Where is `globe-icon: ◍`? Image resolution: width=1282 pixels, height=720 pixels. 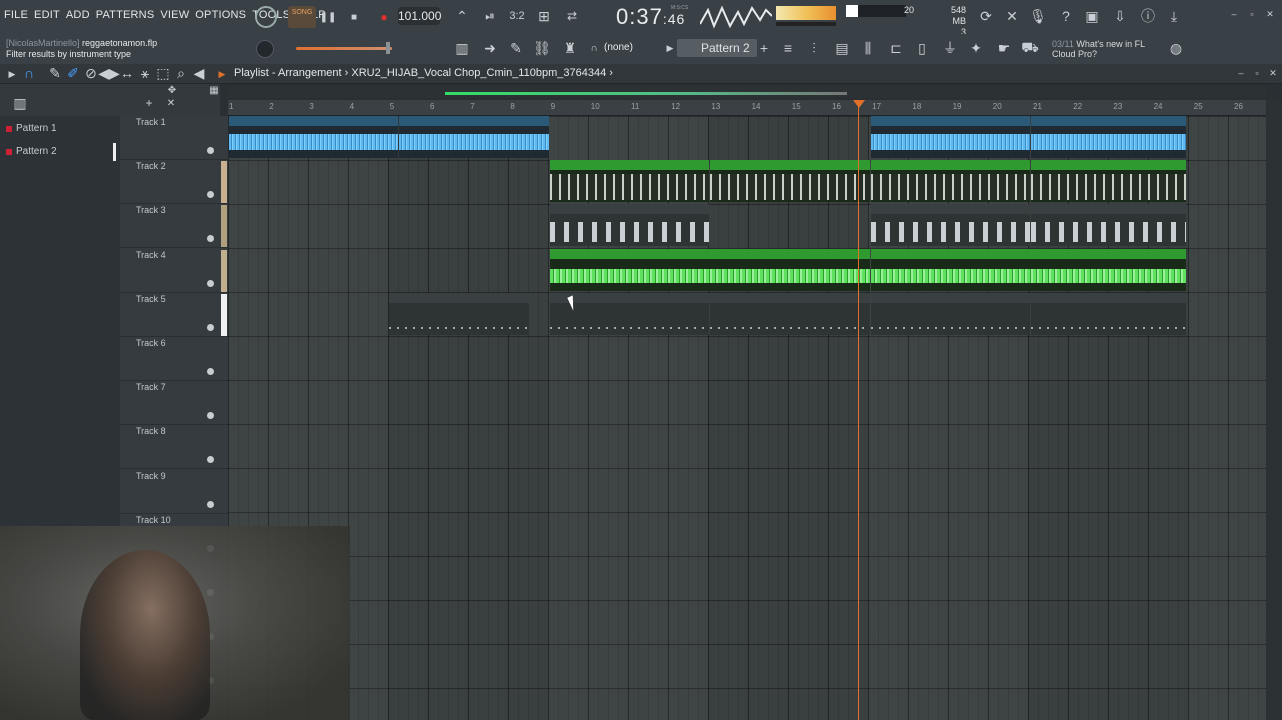 globe-icon: ◍ is located at coordinates (1176, 48).